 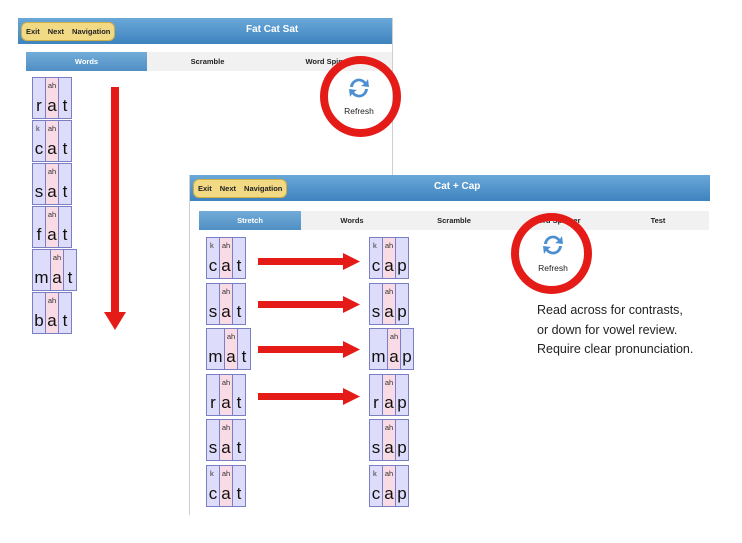 I want to click on instruction-line: or down for vowel review., so click(x=607, y=329).